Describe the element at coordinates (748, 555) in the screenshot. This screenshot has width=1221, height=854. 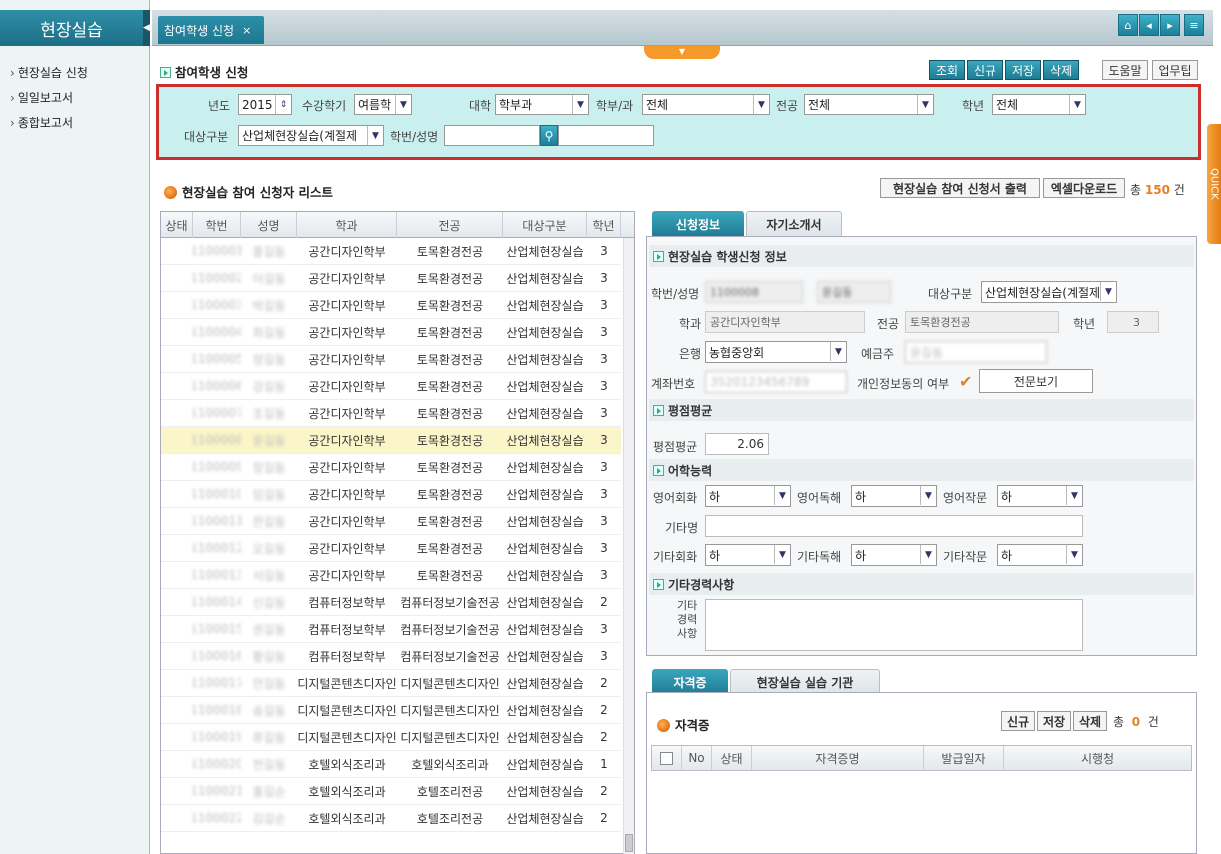
I see `other-conv-select: 하 ▼` at that location.